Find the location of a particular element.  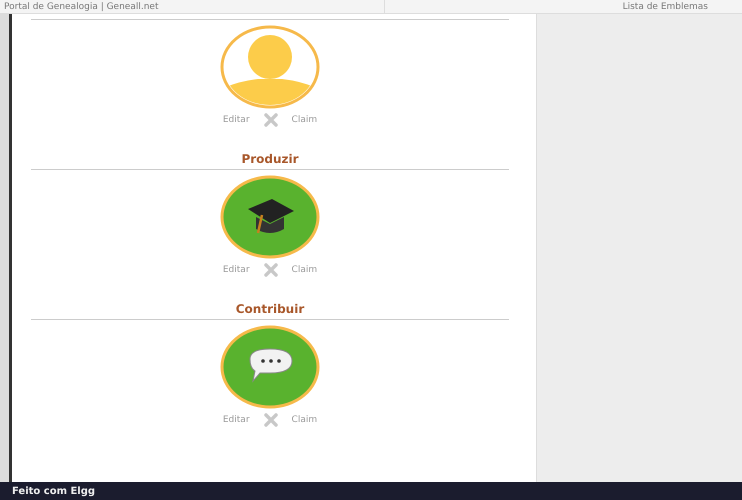

section-title: Contribuir is located at coordinates (270, 309).